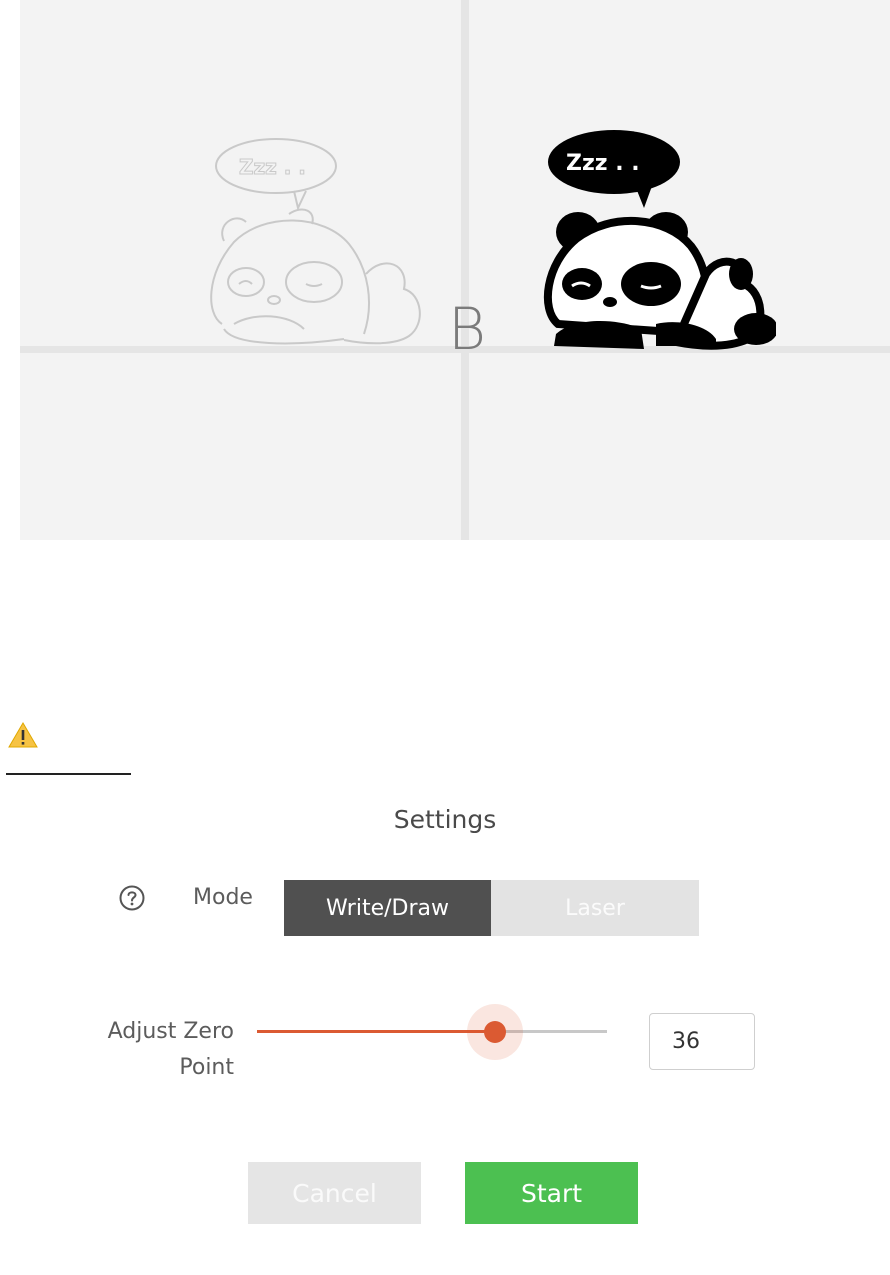 This screenshot has height=1275, width=890. I want to click on filled-panda-preview: Zzz . ., so click(659, 240).